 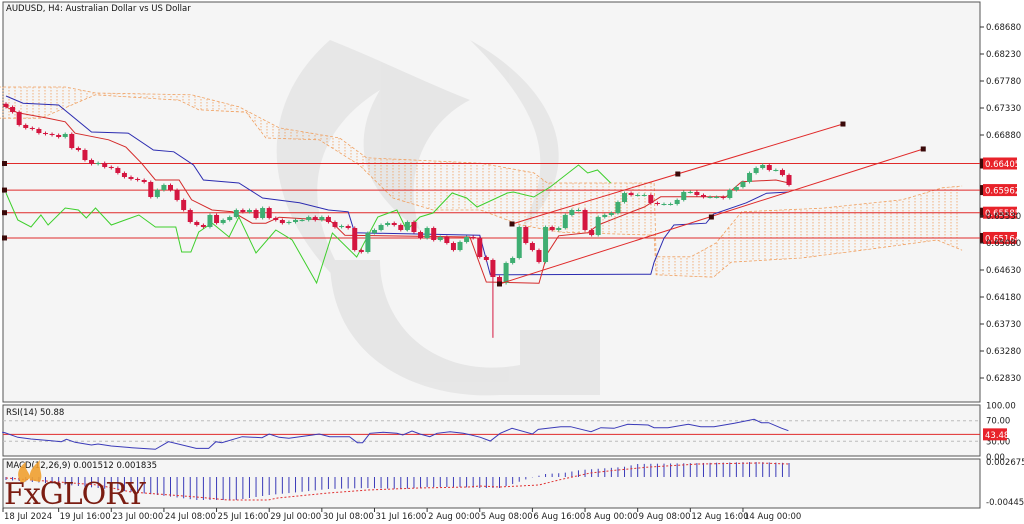 What do you see at coordinates (1002, 165) in the screenshot?
I see `level-price-label: 0.66405` at bounding box center [1002, 165].